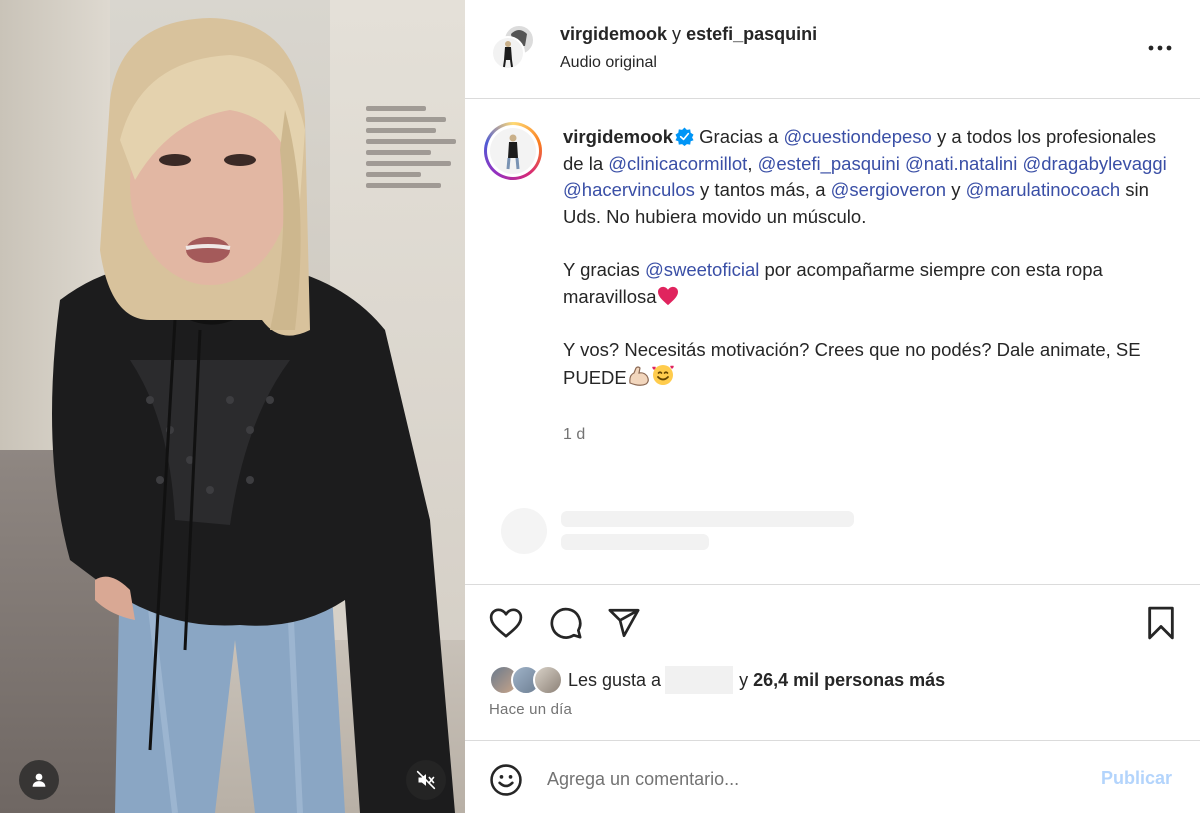 Image resolution: width=1200 pixels, height=813 pixels. What do you see at coordinates (888, 189) in the screenshot?
I see `mention-link: @sergioveron` at bounding box center [888, 189].